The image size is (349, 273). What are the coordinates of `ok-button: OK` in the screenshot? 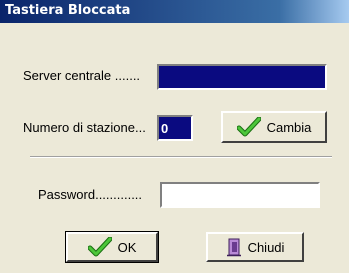 It's located at (112, 247).